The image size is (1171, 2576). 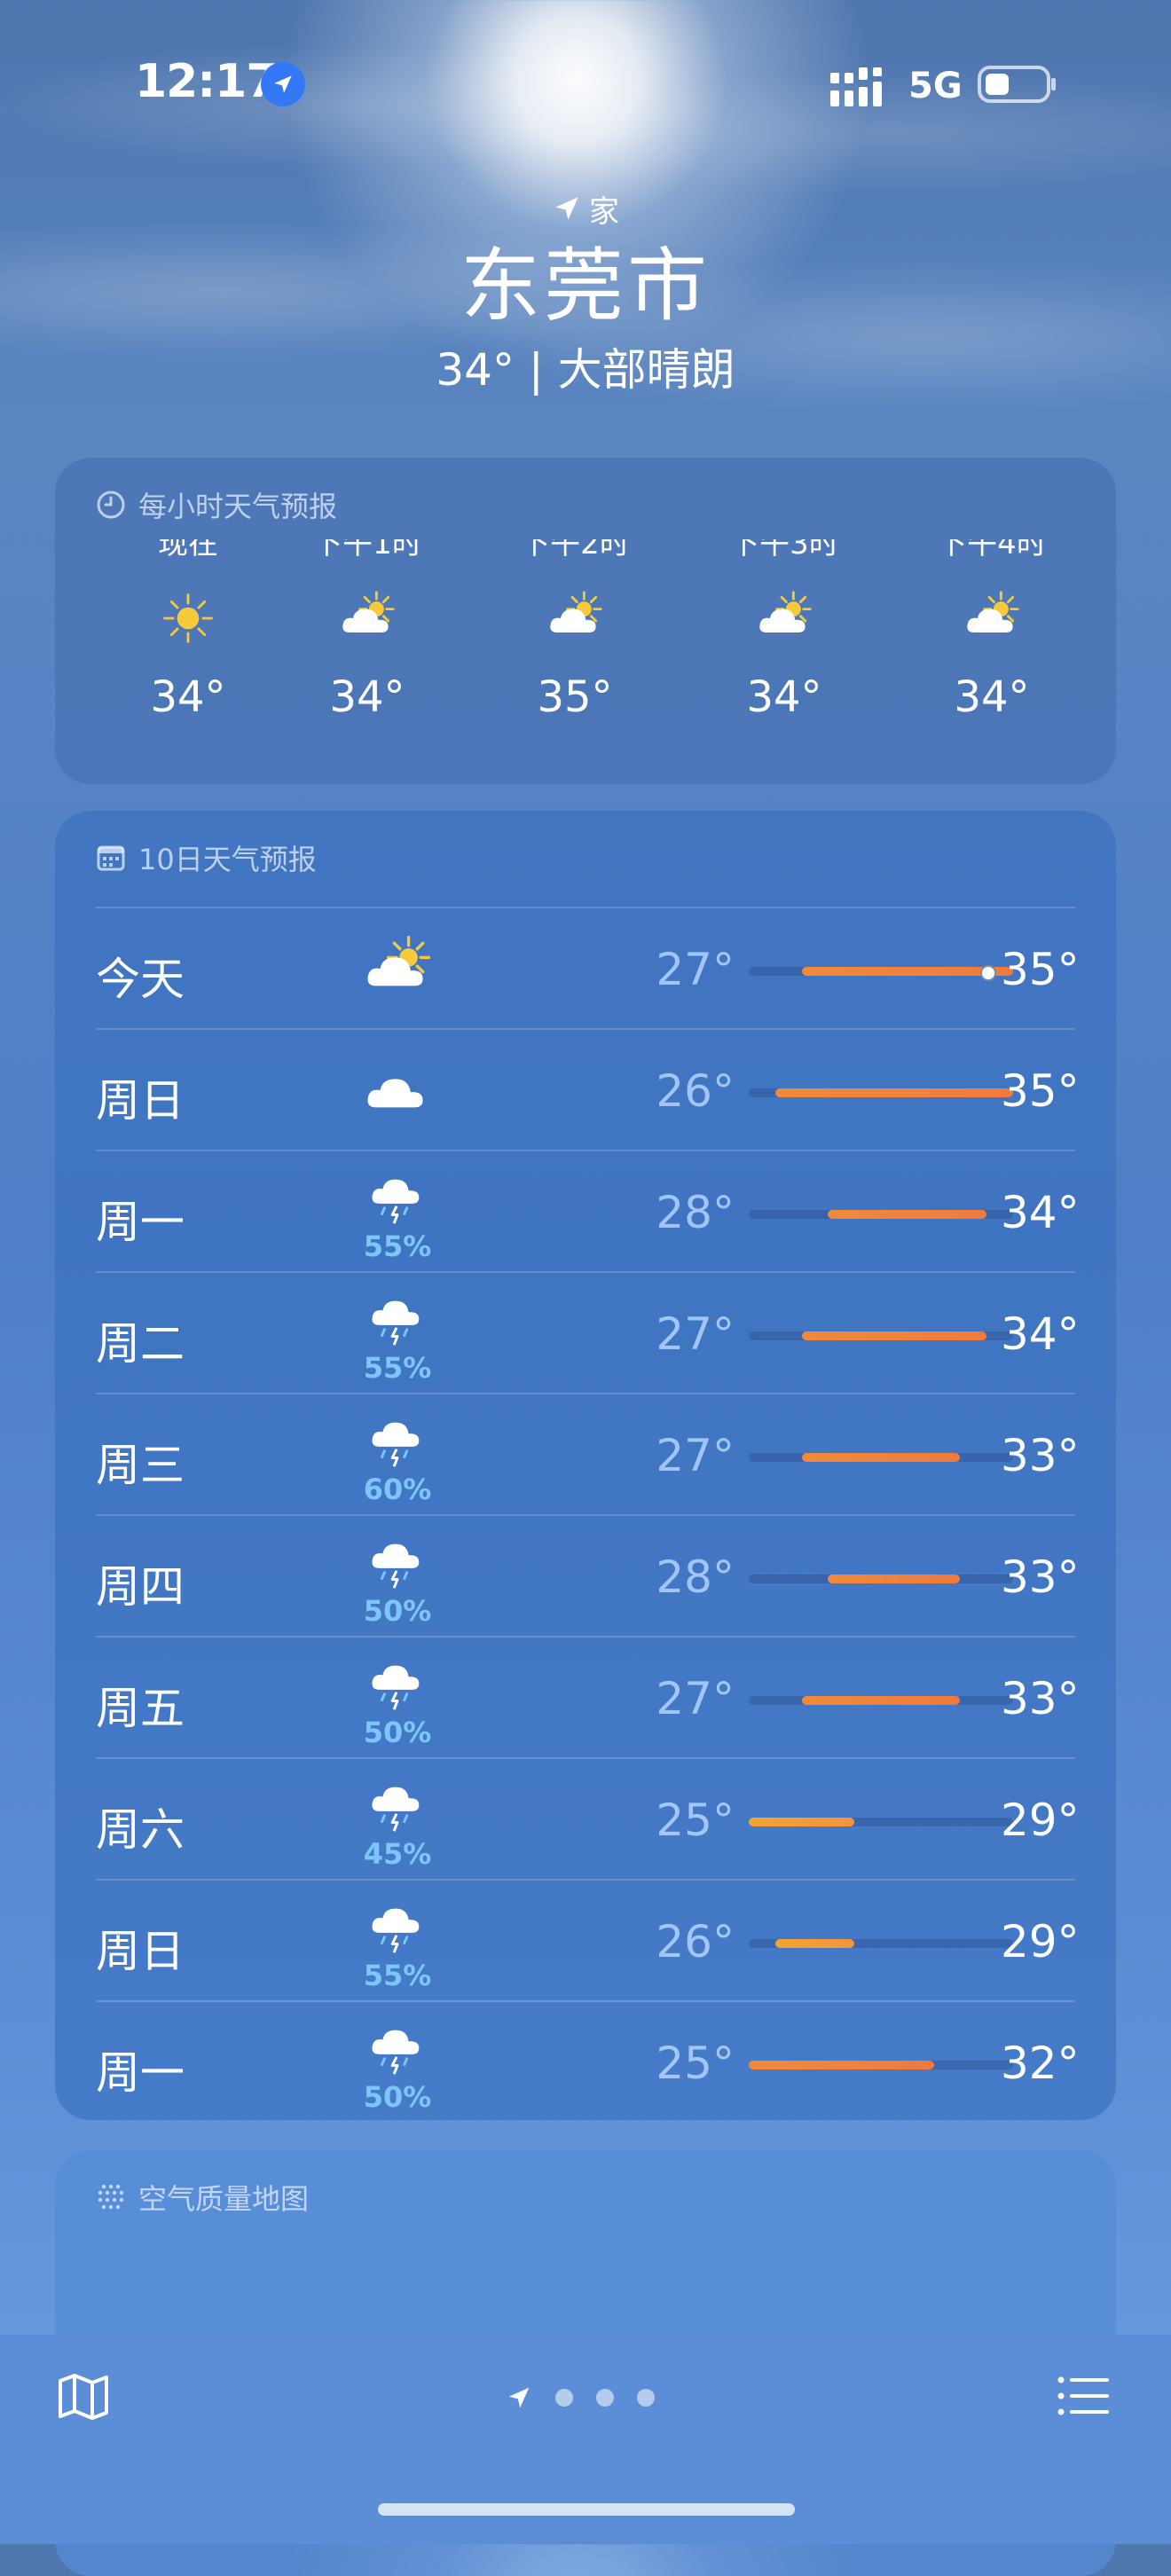 What do you see at coordinates (140, 979) in the screenshot?
I see `day-label: 今天` at bounding box center [140, 979].